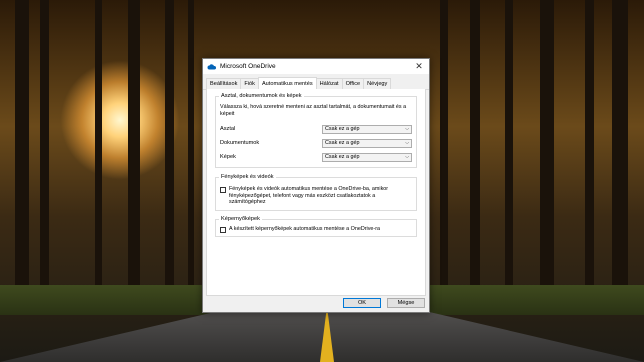 This screenshot has width=644, height=362. I want to click on pictures-label: Képek, so click(228, 157).